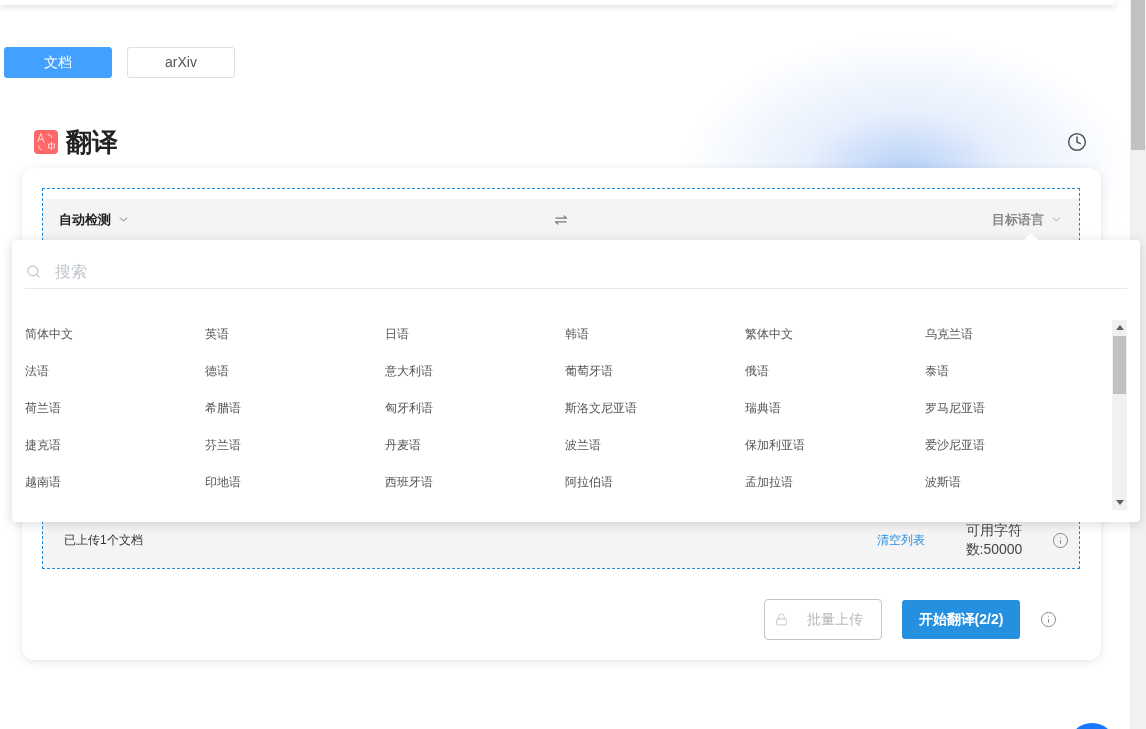 Image resolution: width=1146 pixels, height=729 pixels. What do you see at coordinates (92, 142) in the screenshot?
I see `page-title: 翻译` at bounding box center [92, 142].